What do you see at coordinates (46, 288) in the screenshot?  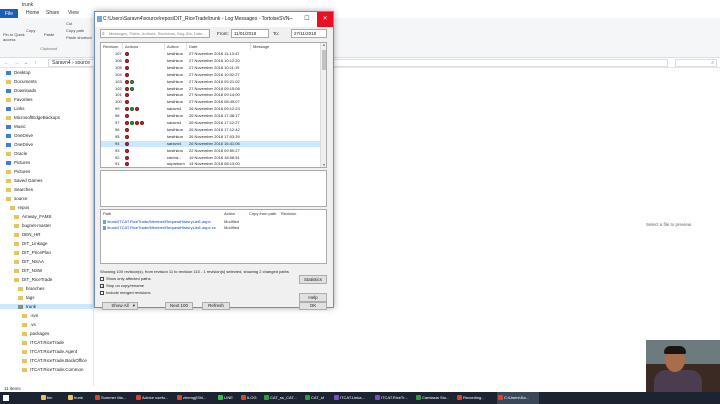 I see `nav-item: branches` at bounding box center [46, 288].